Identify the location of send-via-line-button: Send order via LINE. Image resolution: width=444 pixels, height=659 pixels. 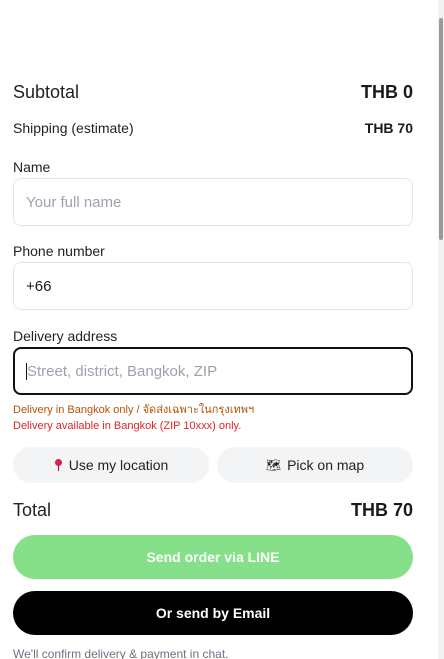
(213, 557).